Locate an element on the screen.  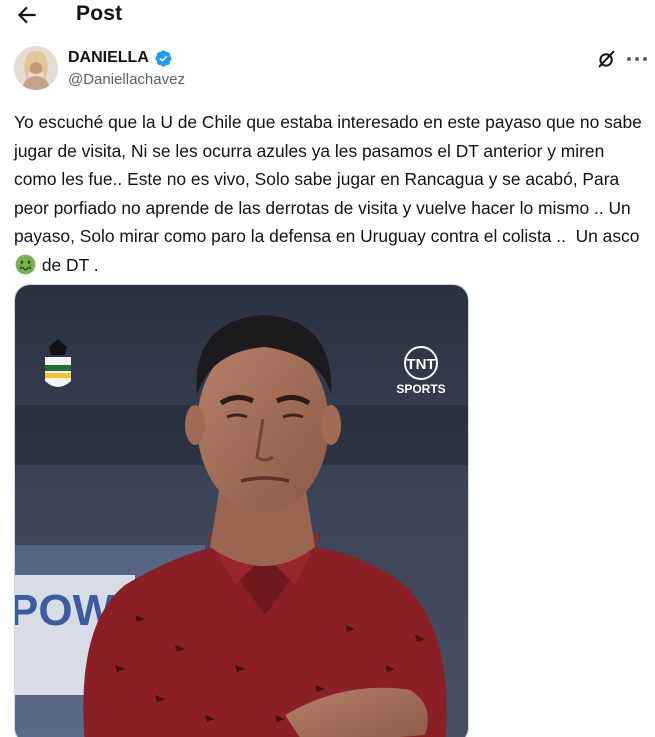
back-arrow-icon is located at coordinates (27, 15).